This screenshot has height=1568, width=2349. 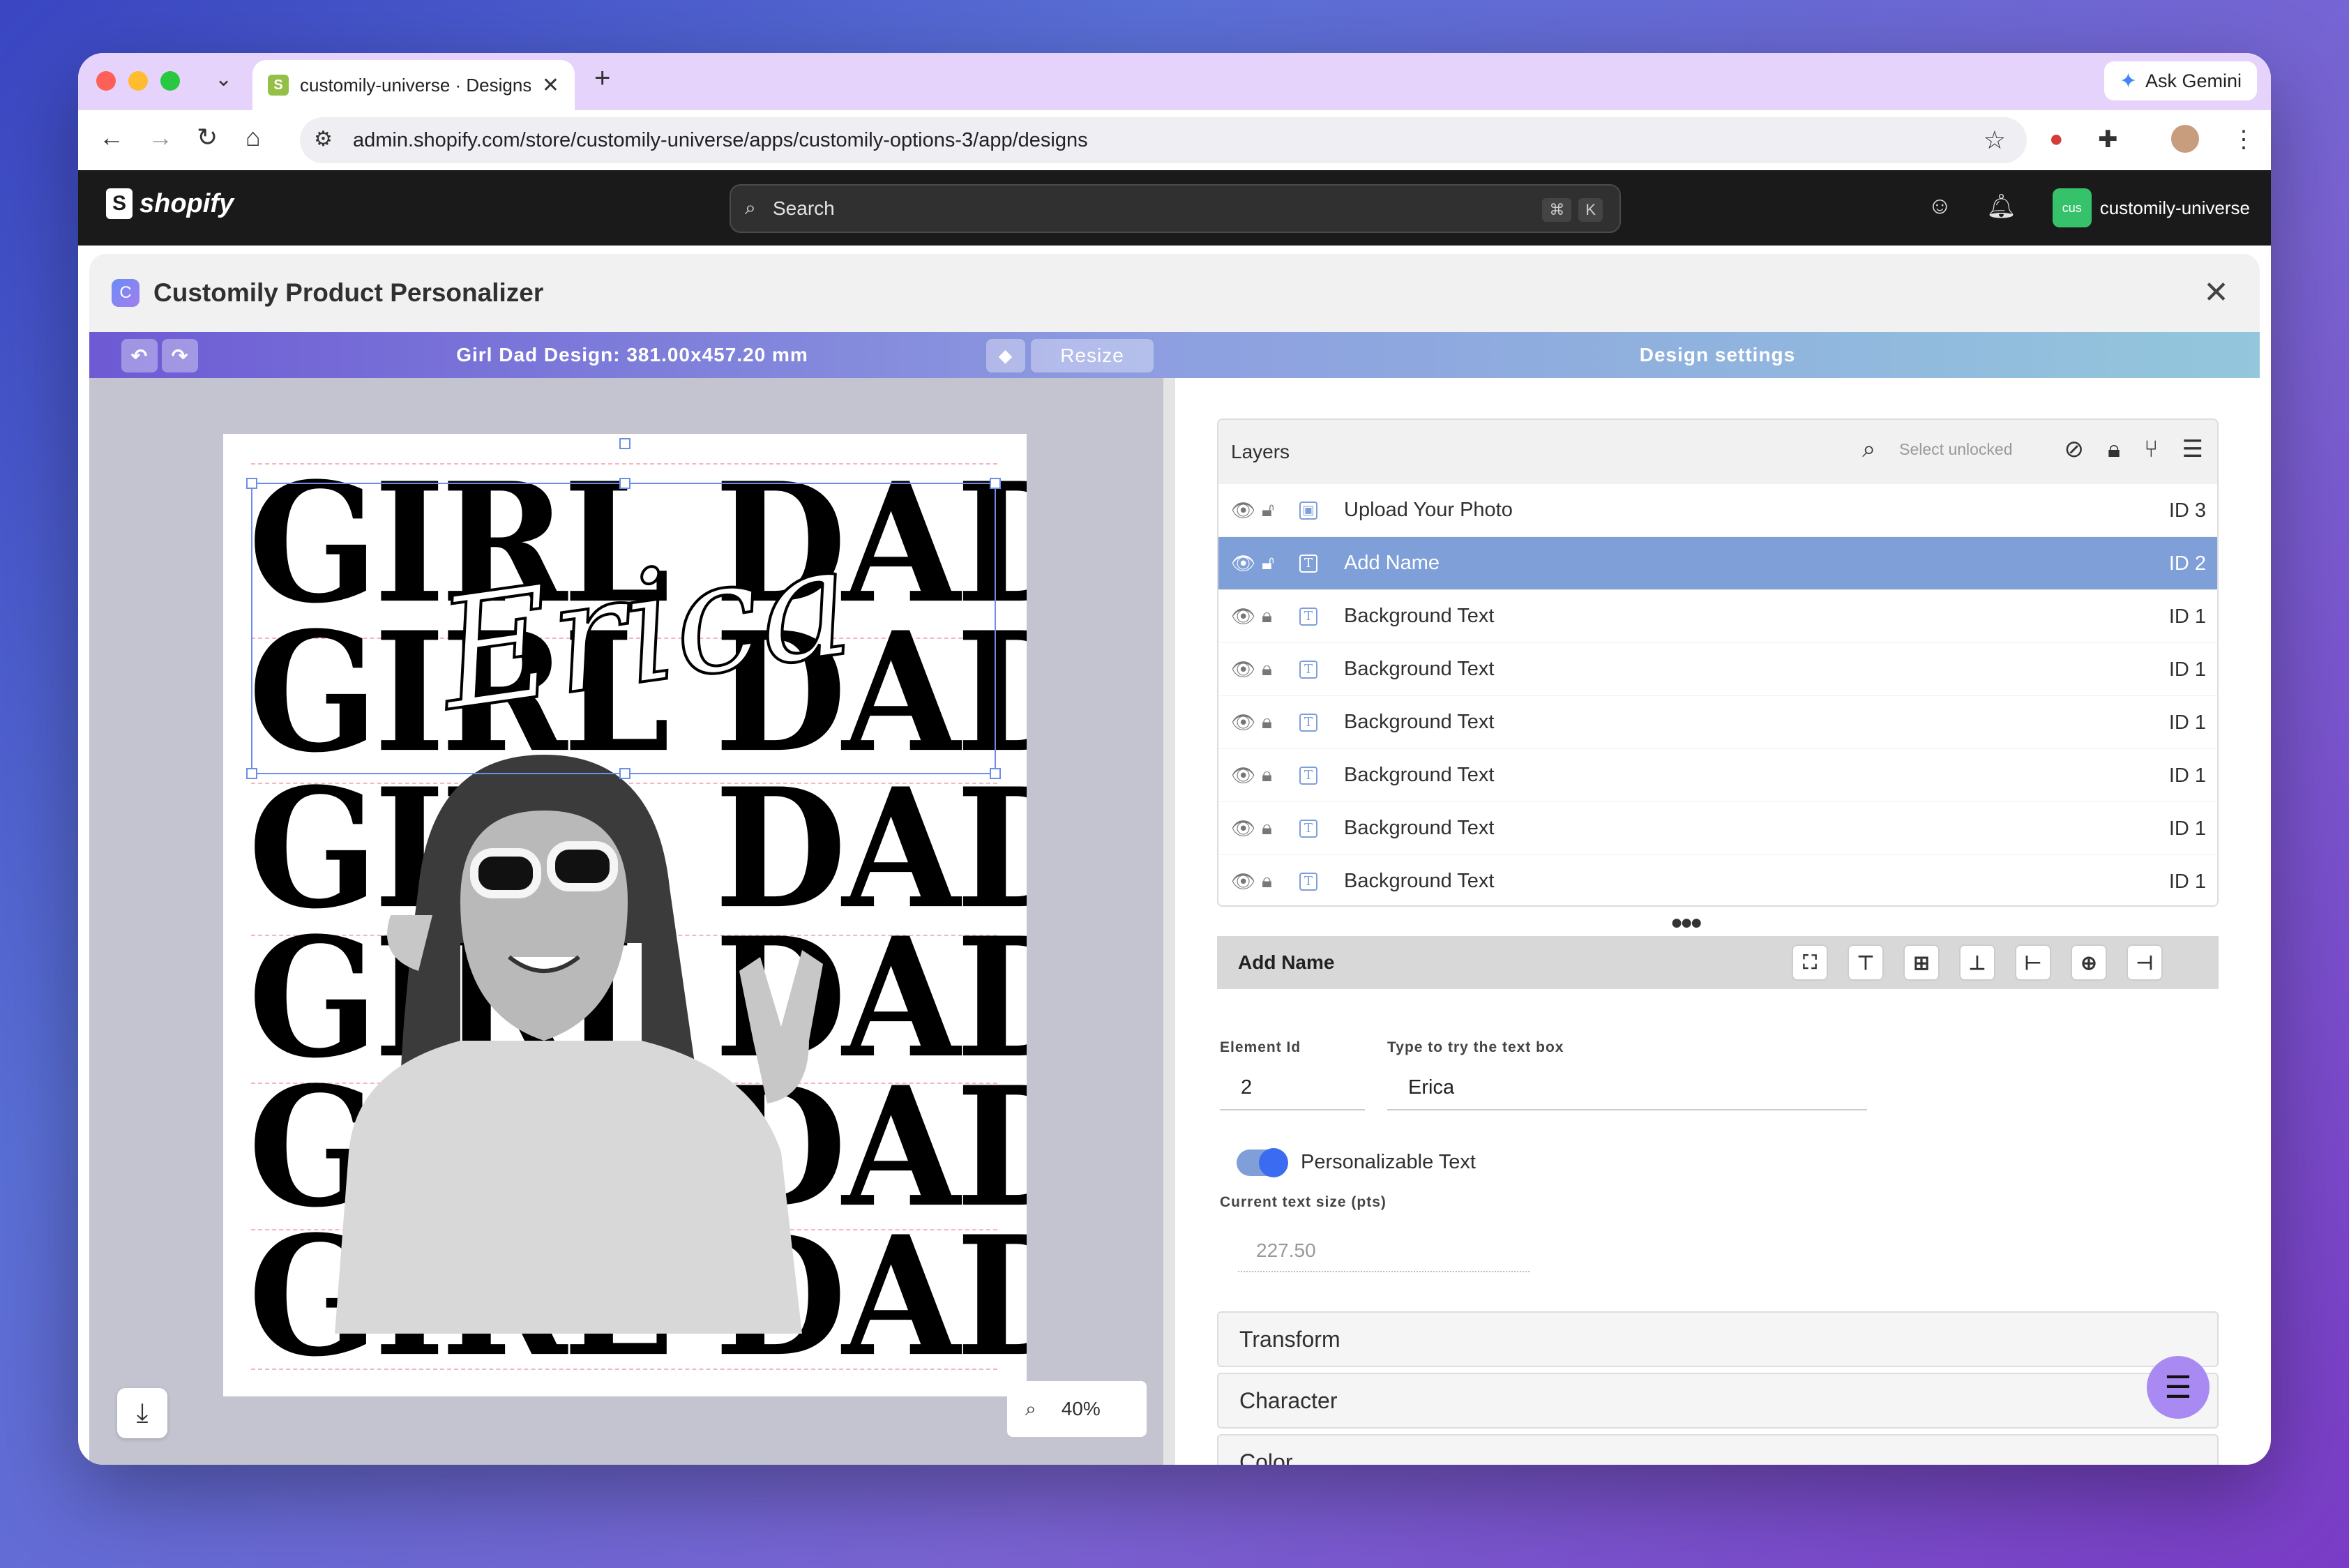 I want to click on new-tab-plus-icon: +, so click(x=602, y=78).